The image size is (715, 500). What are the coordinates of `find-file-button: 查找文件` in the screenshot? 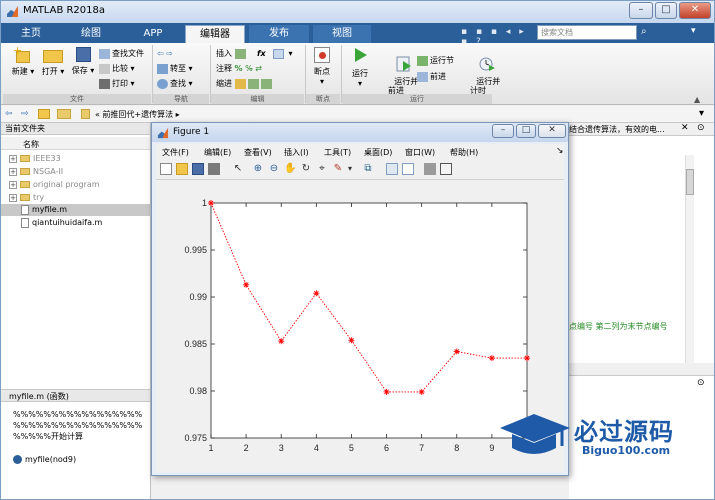 It's located at (121, 54).